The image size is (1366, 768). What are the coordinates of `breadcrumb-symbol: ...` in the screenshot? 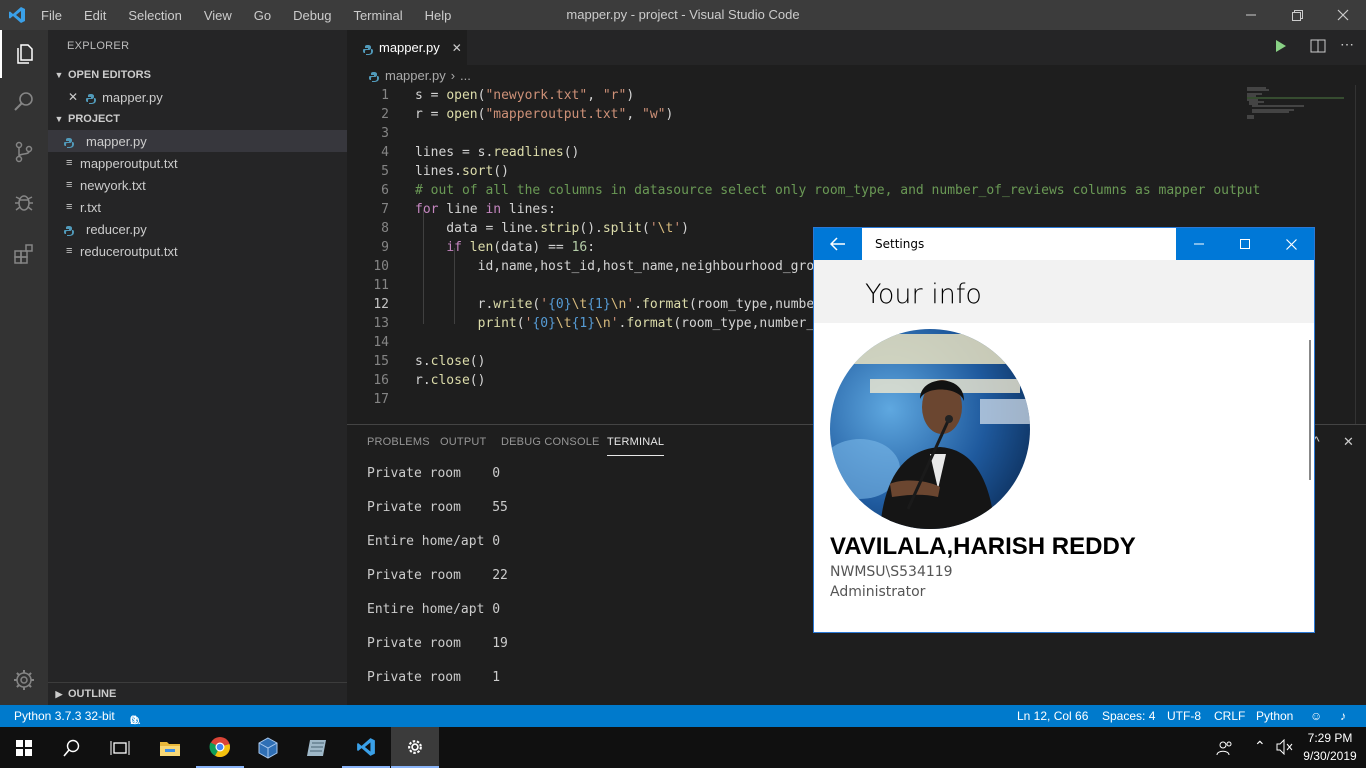 It's located at (465, 75).